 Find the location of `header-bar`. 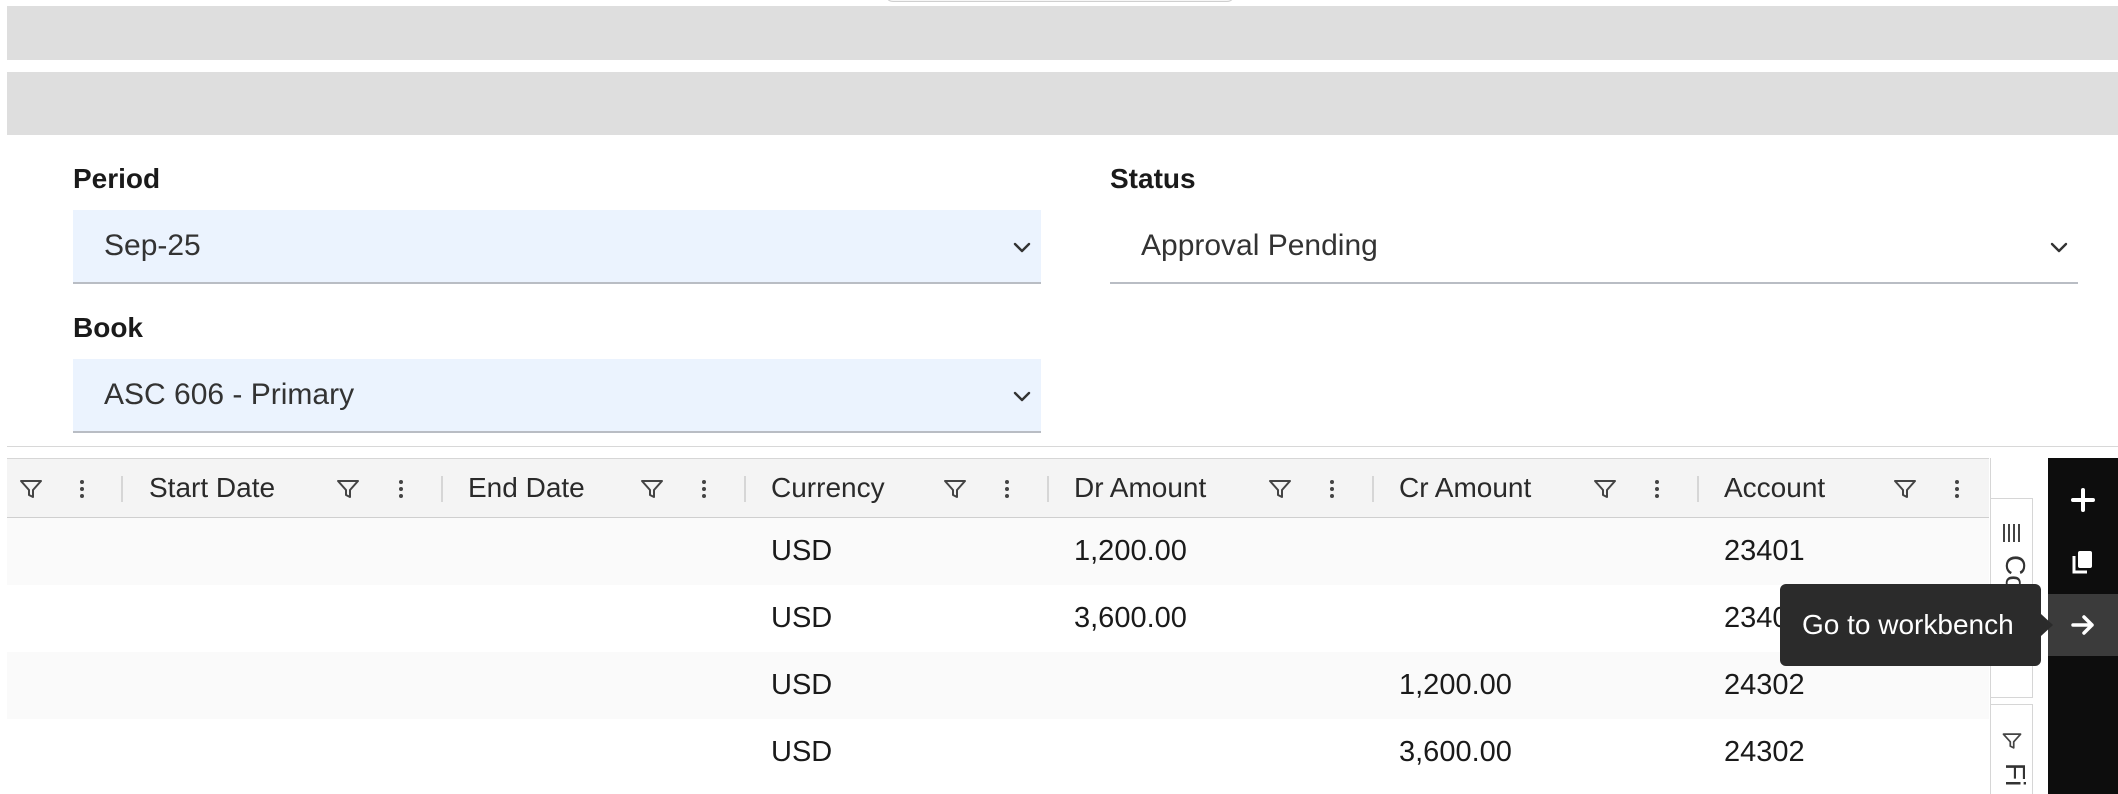

header-bar is located at coordinates (1062, 33).